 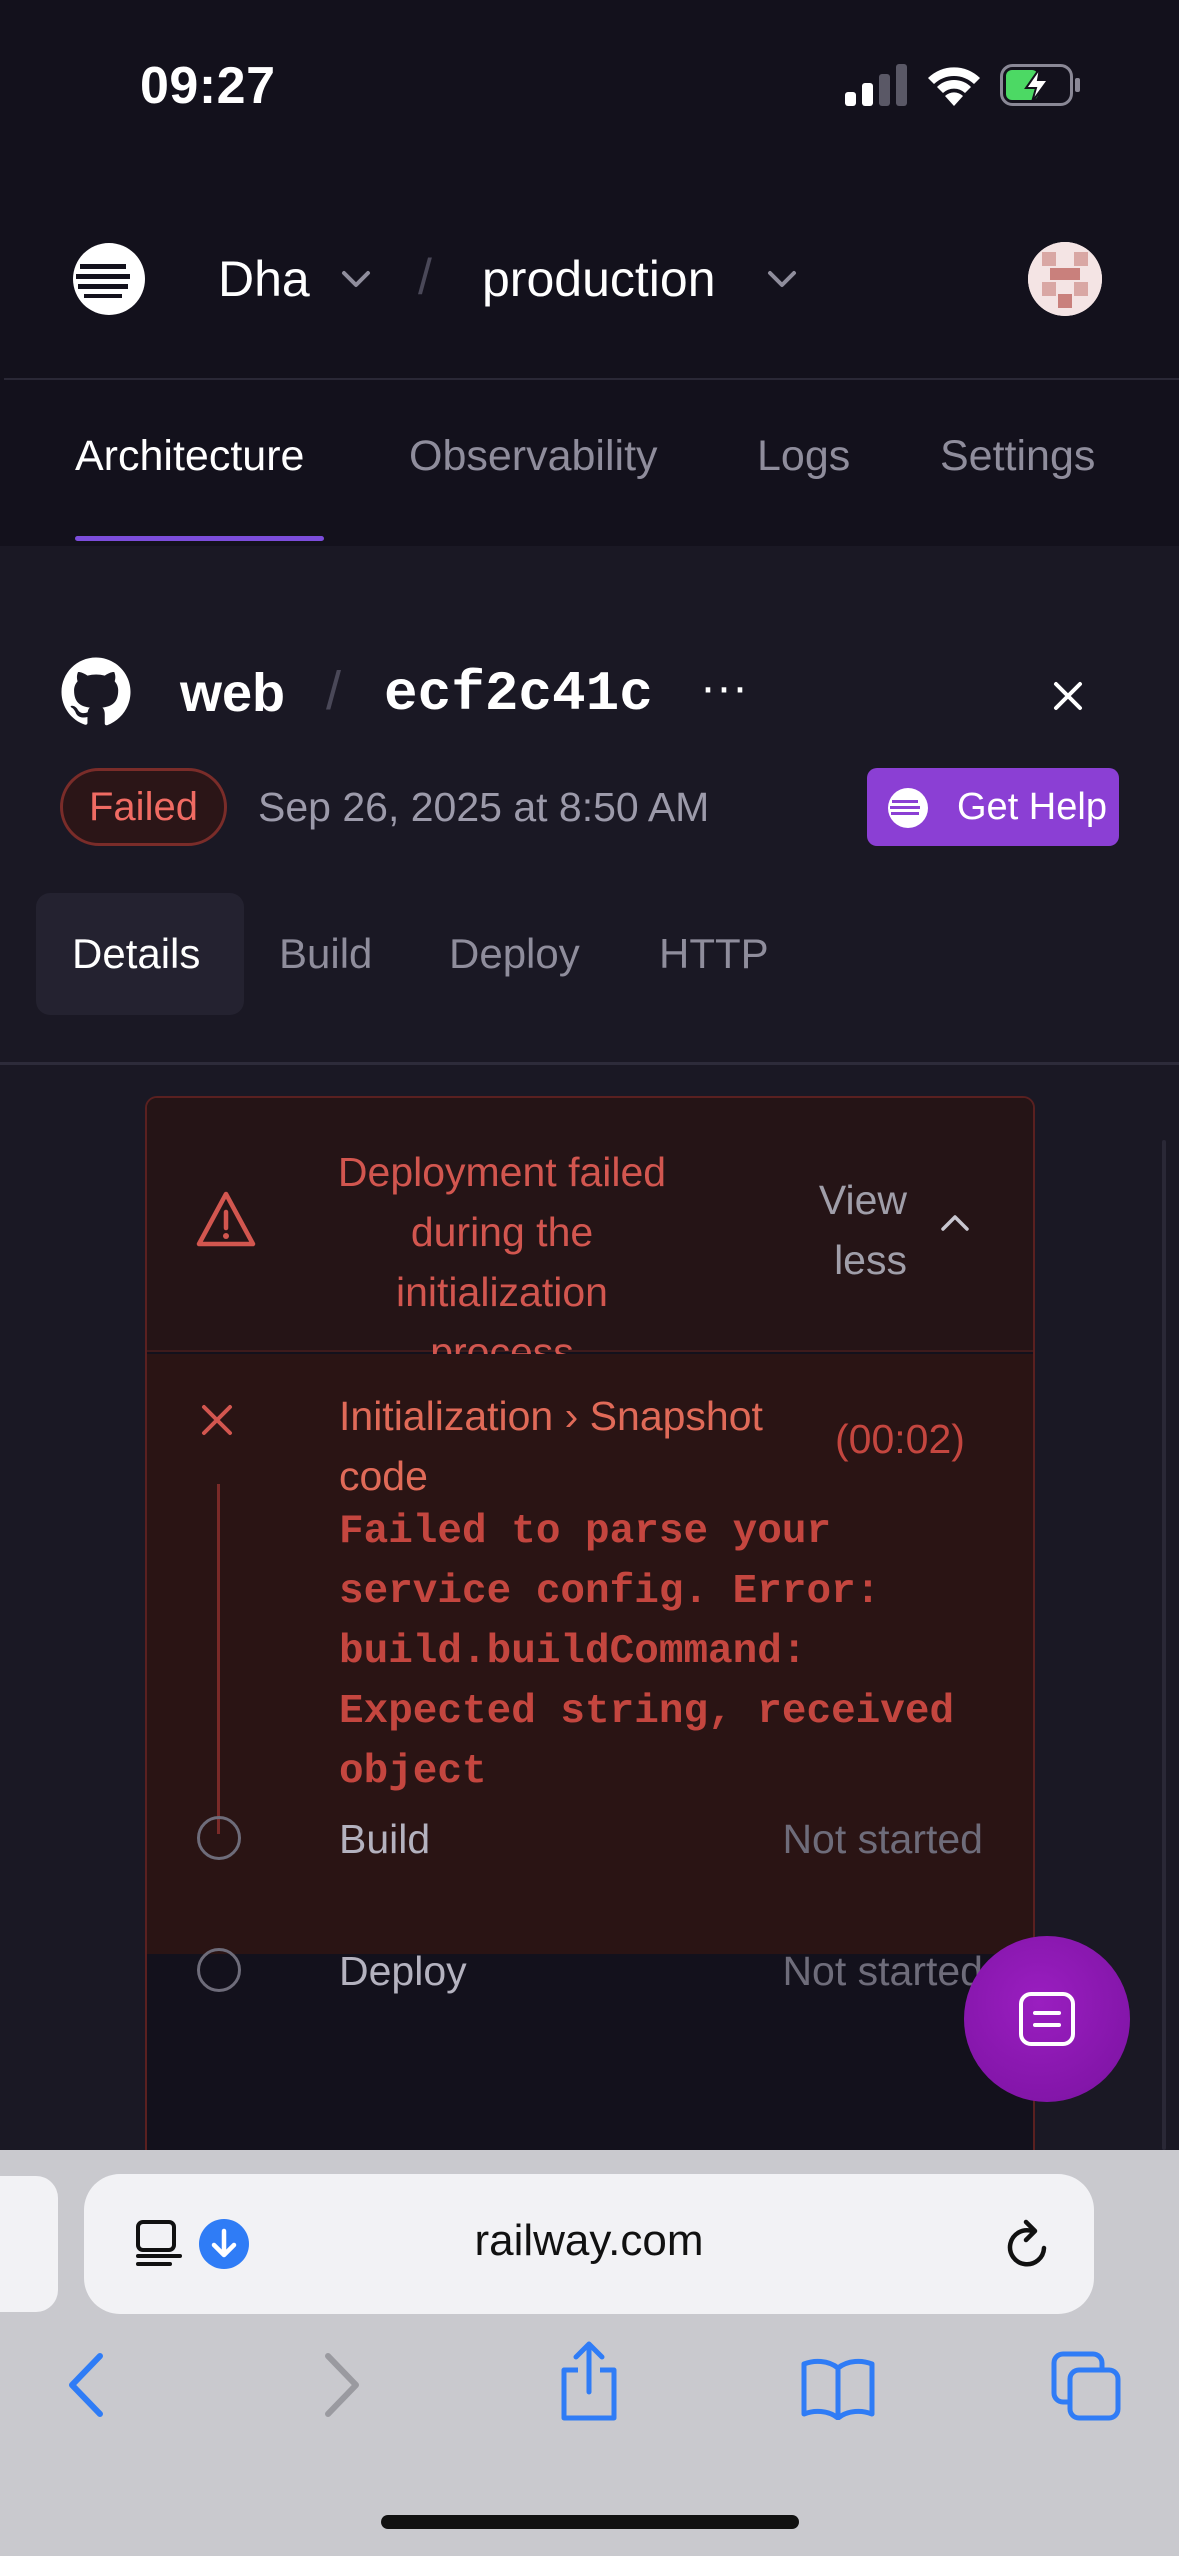 I want to click on tab-architecture: Architecture, so click(x=189, y=456).